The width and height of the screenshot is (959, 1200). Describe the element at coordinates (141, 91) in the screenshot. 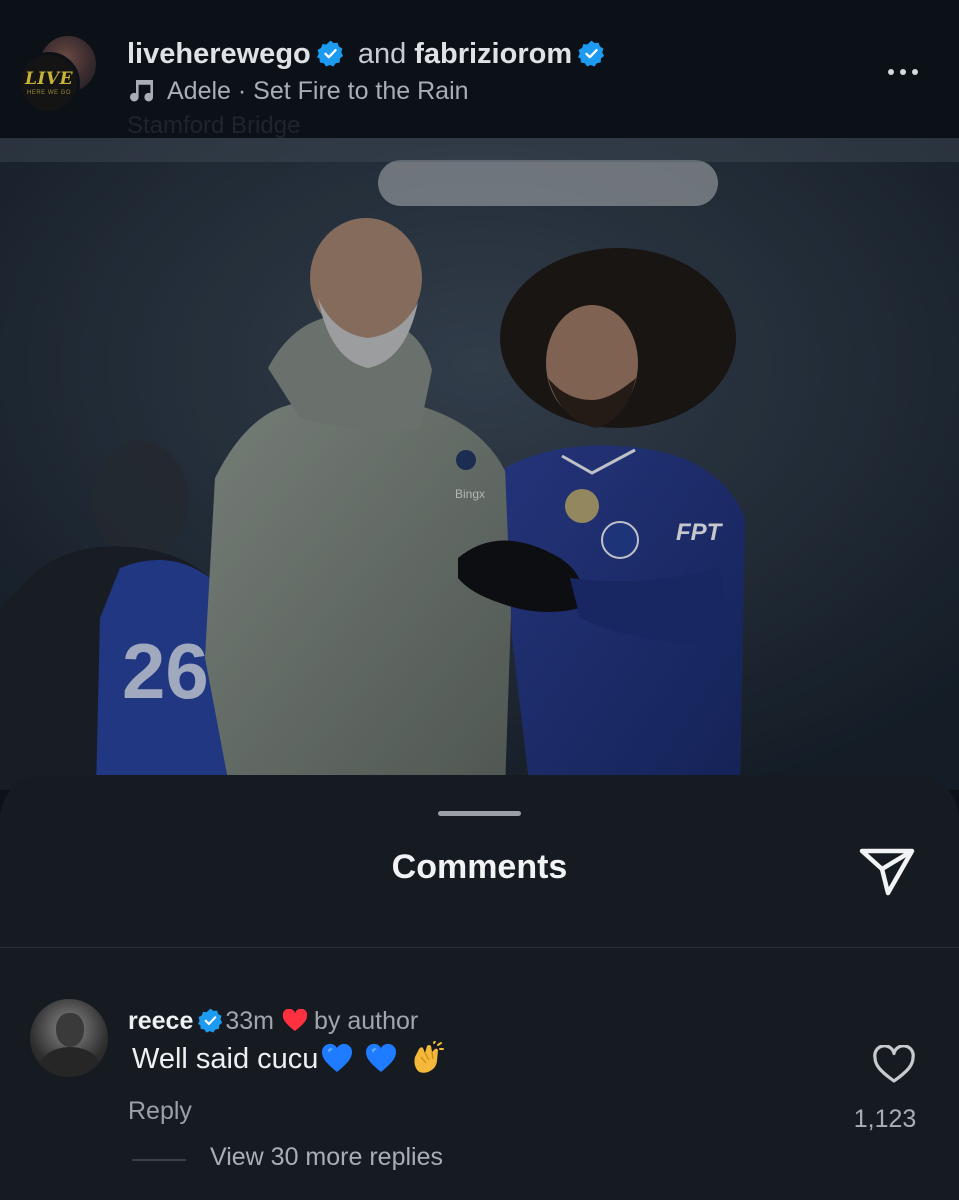

I see `music-note-icon` at that location.